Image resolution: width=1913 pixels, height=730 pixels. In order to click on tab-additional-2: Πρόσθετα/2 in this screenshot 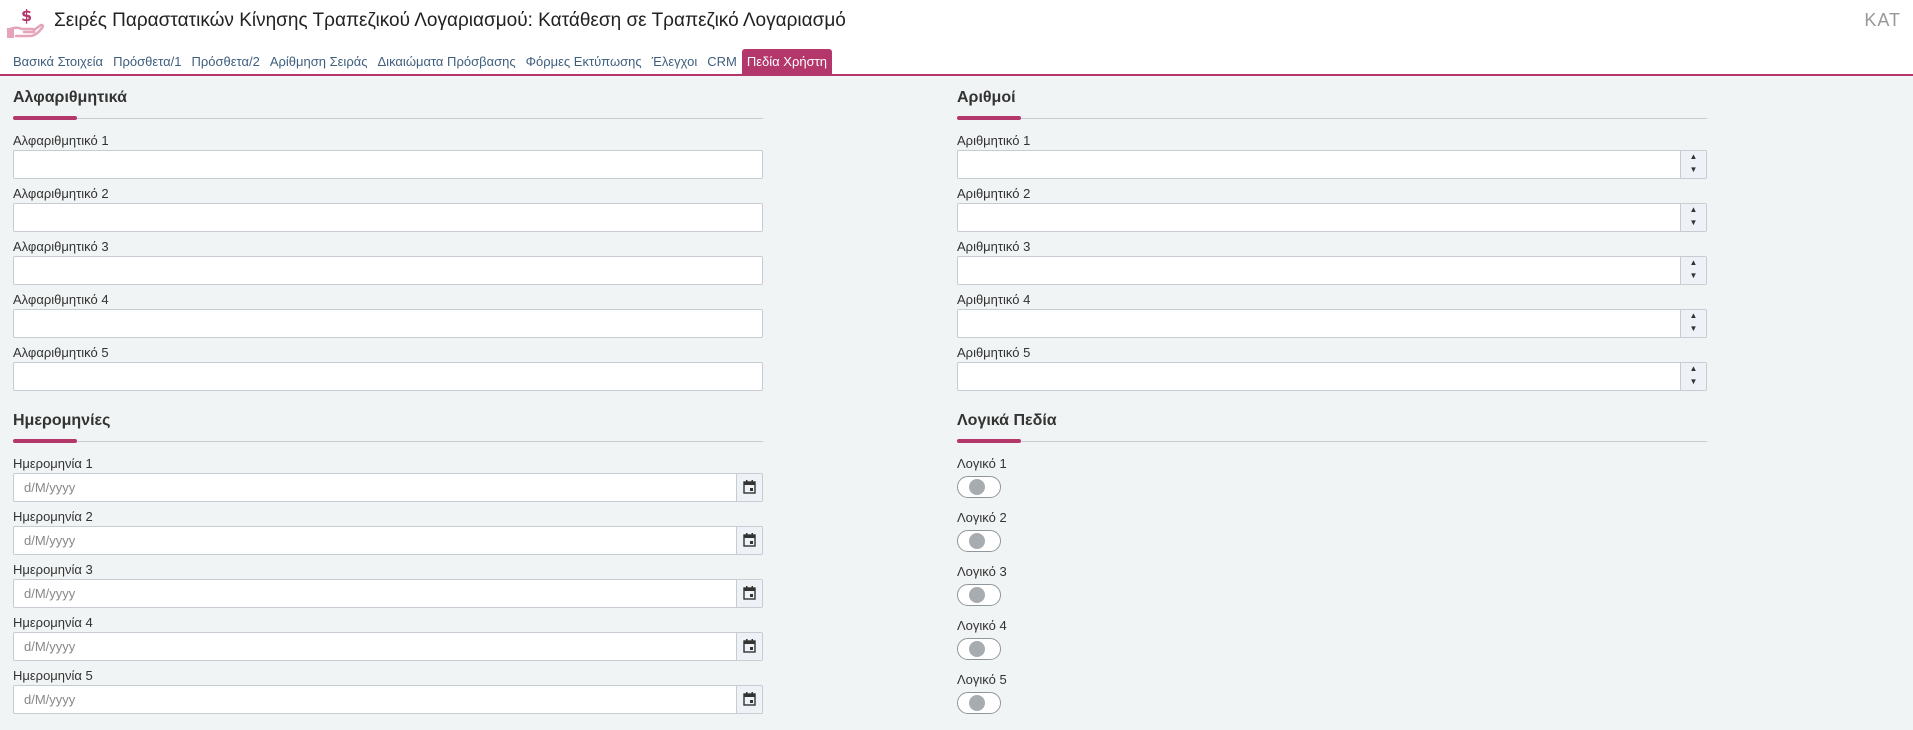, I will do `click(225, 61)`.